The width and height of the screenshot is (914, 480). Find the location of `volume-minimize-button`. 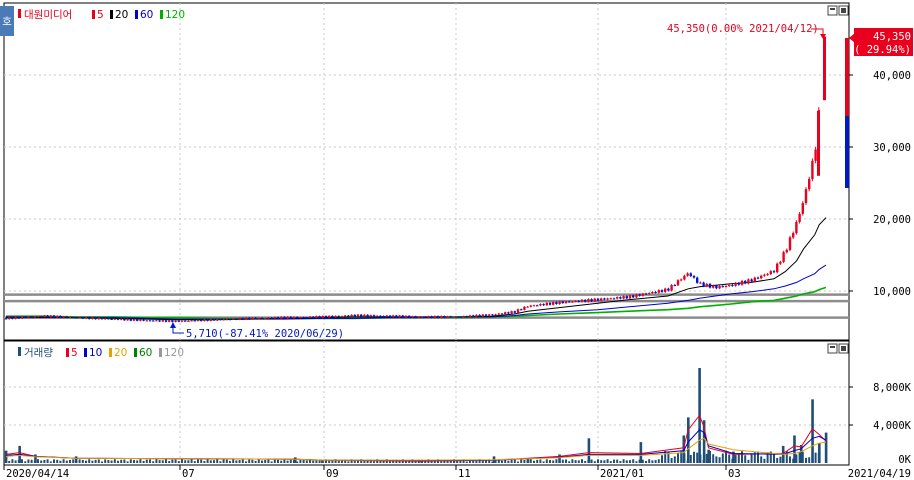

volume-minimize-button is located at coordinates (832, 348).